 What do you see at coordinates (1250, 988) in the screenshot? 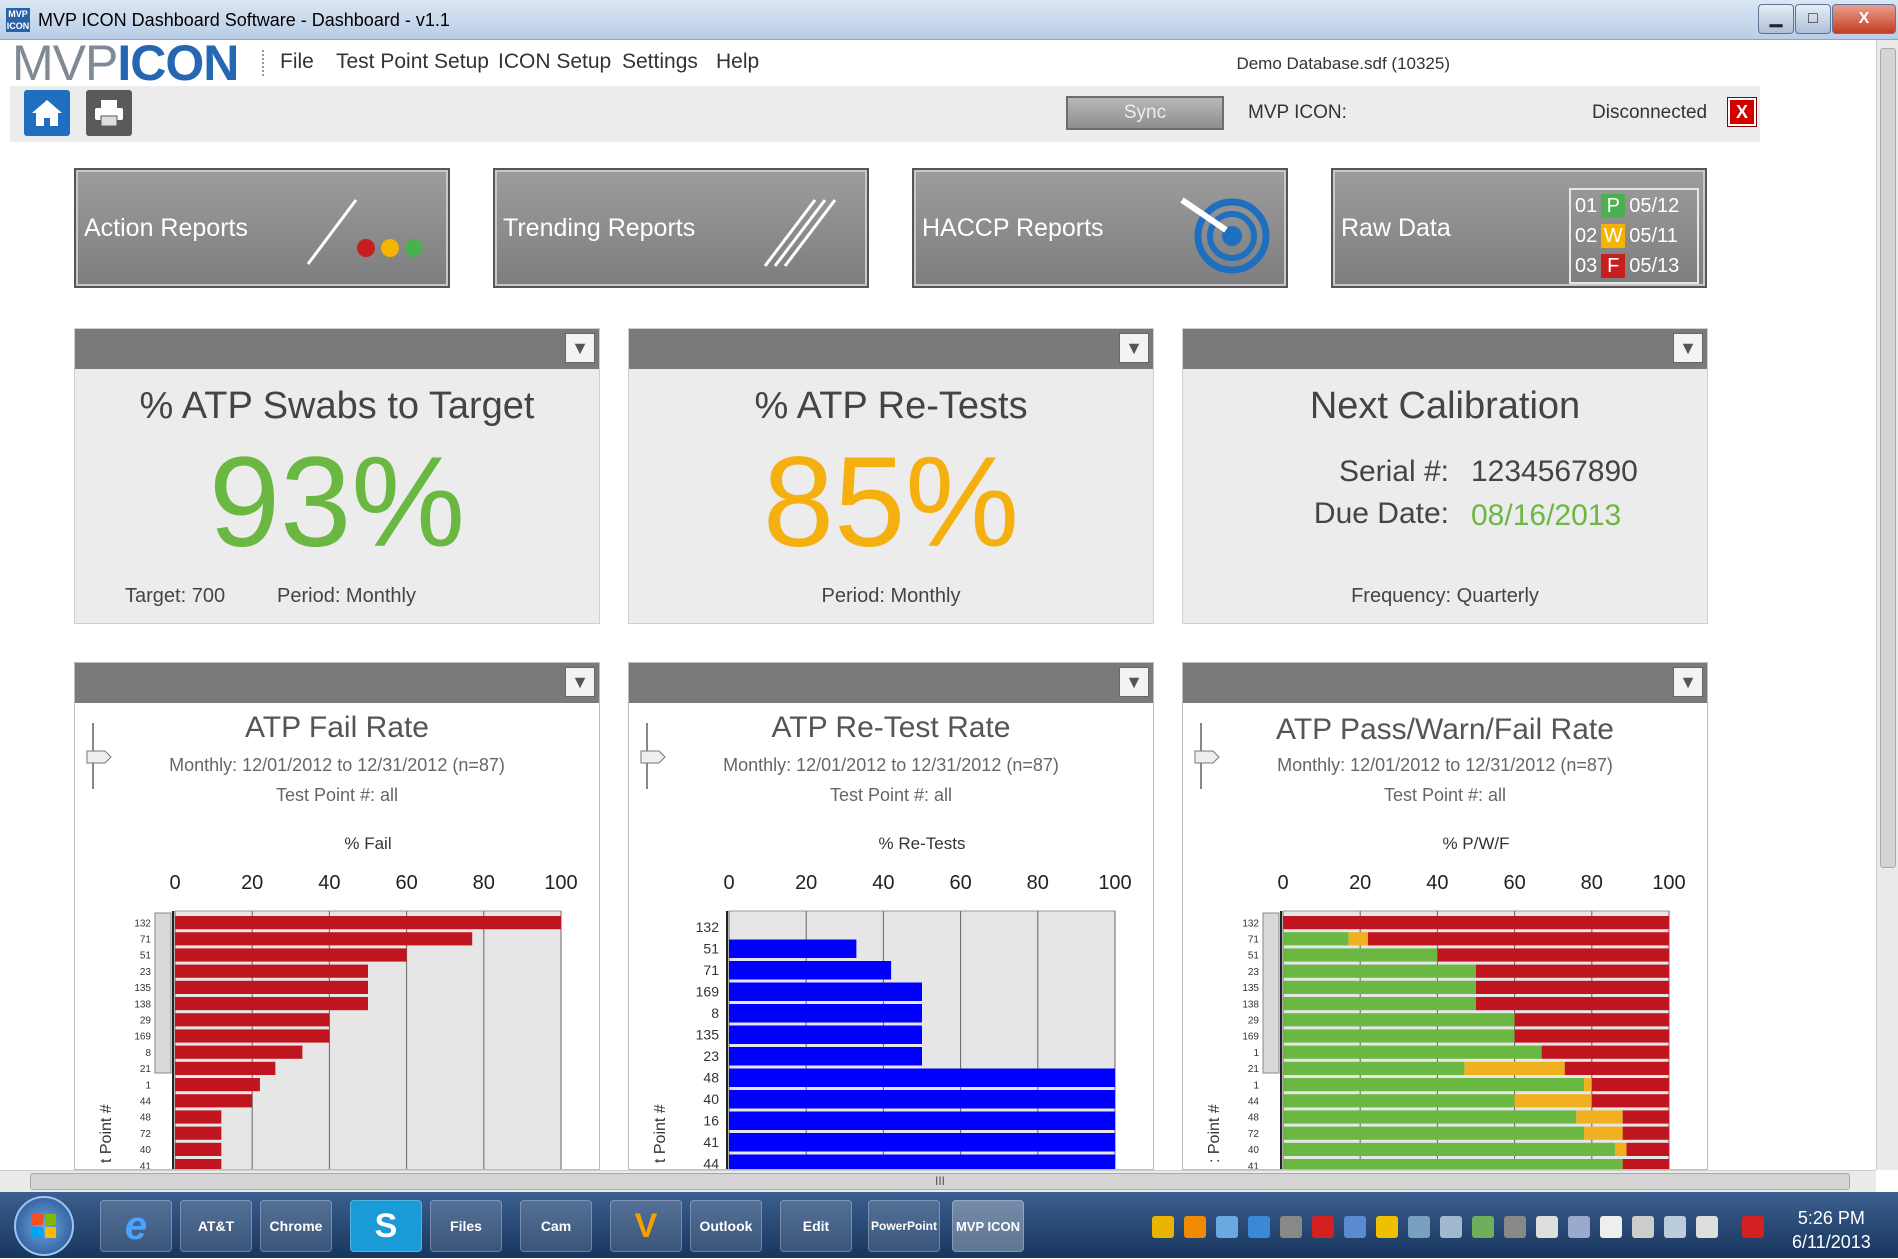
I see `y-tick-label: 135` at bounding box center [1250, 988].